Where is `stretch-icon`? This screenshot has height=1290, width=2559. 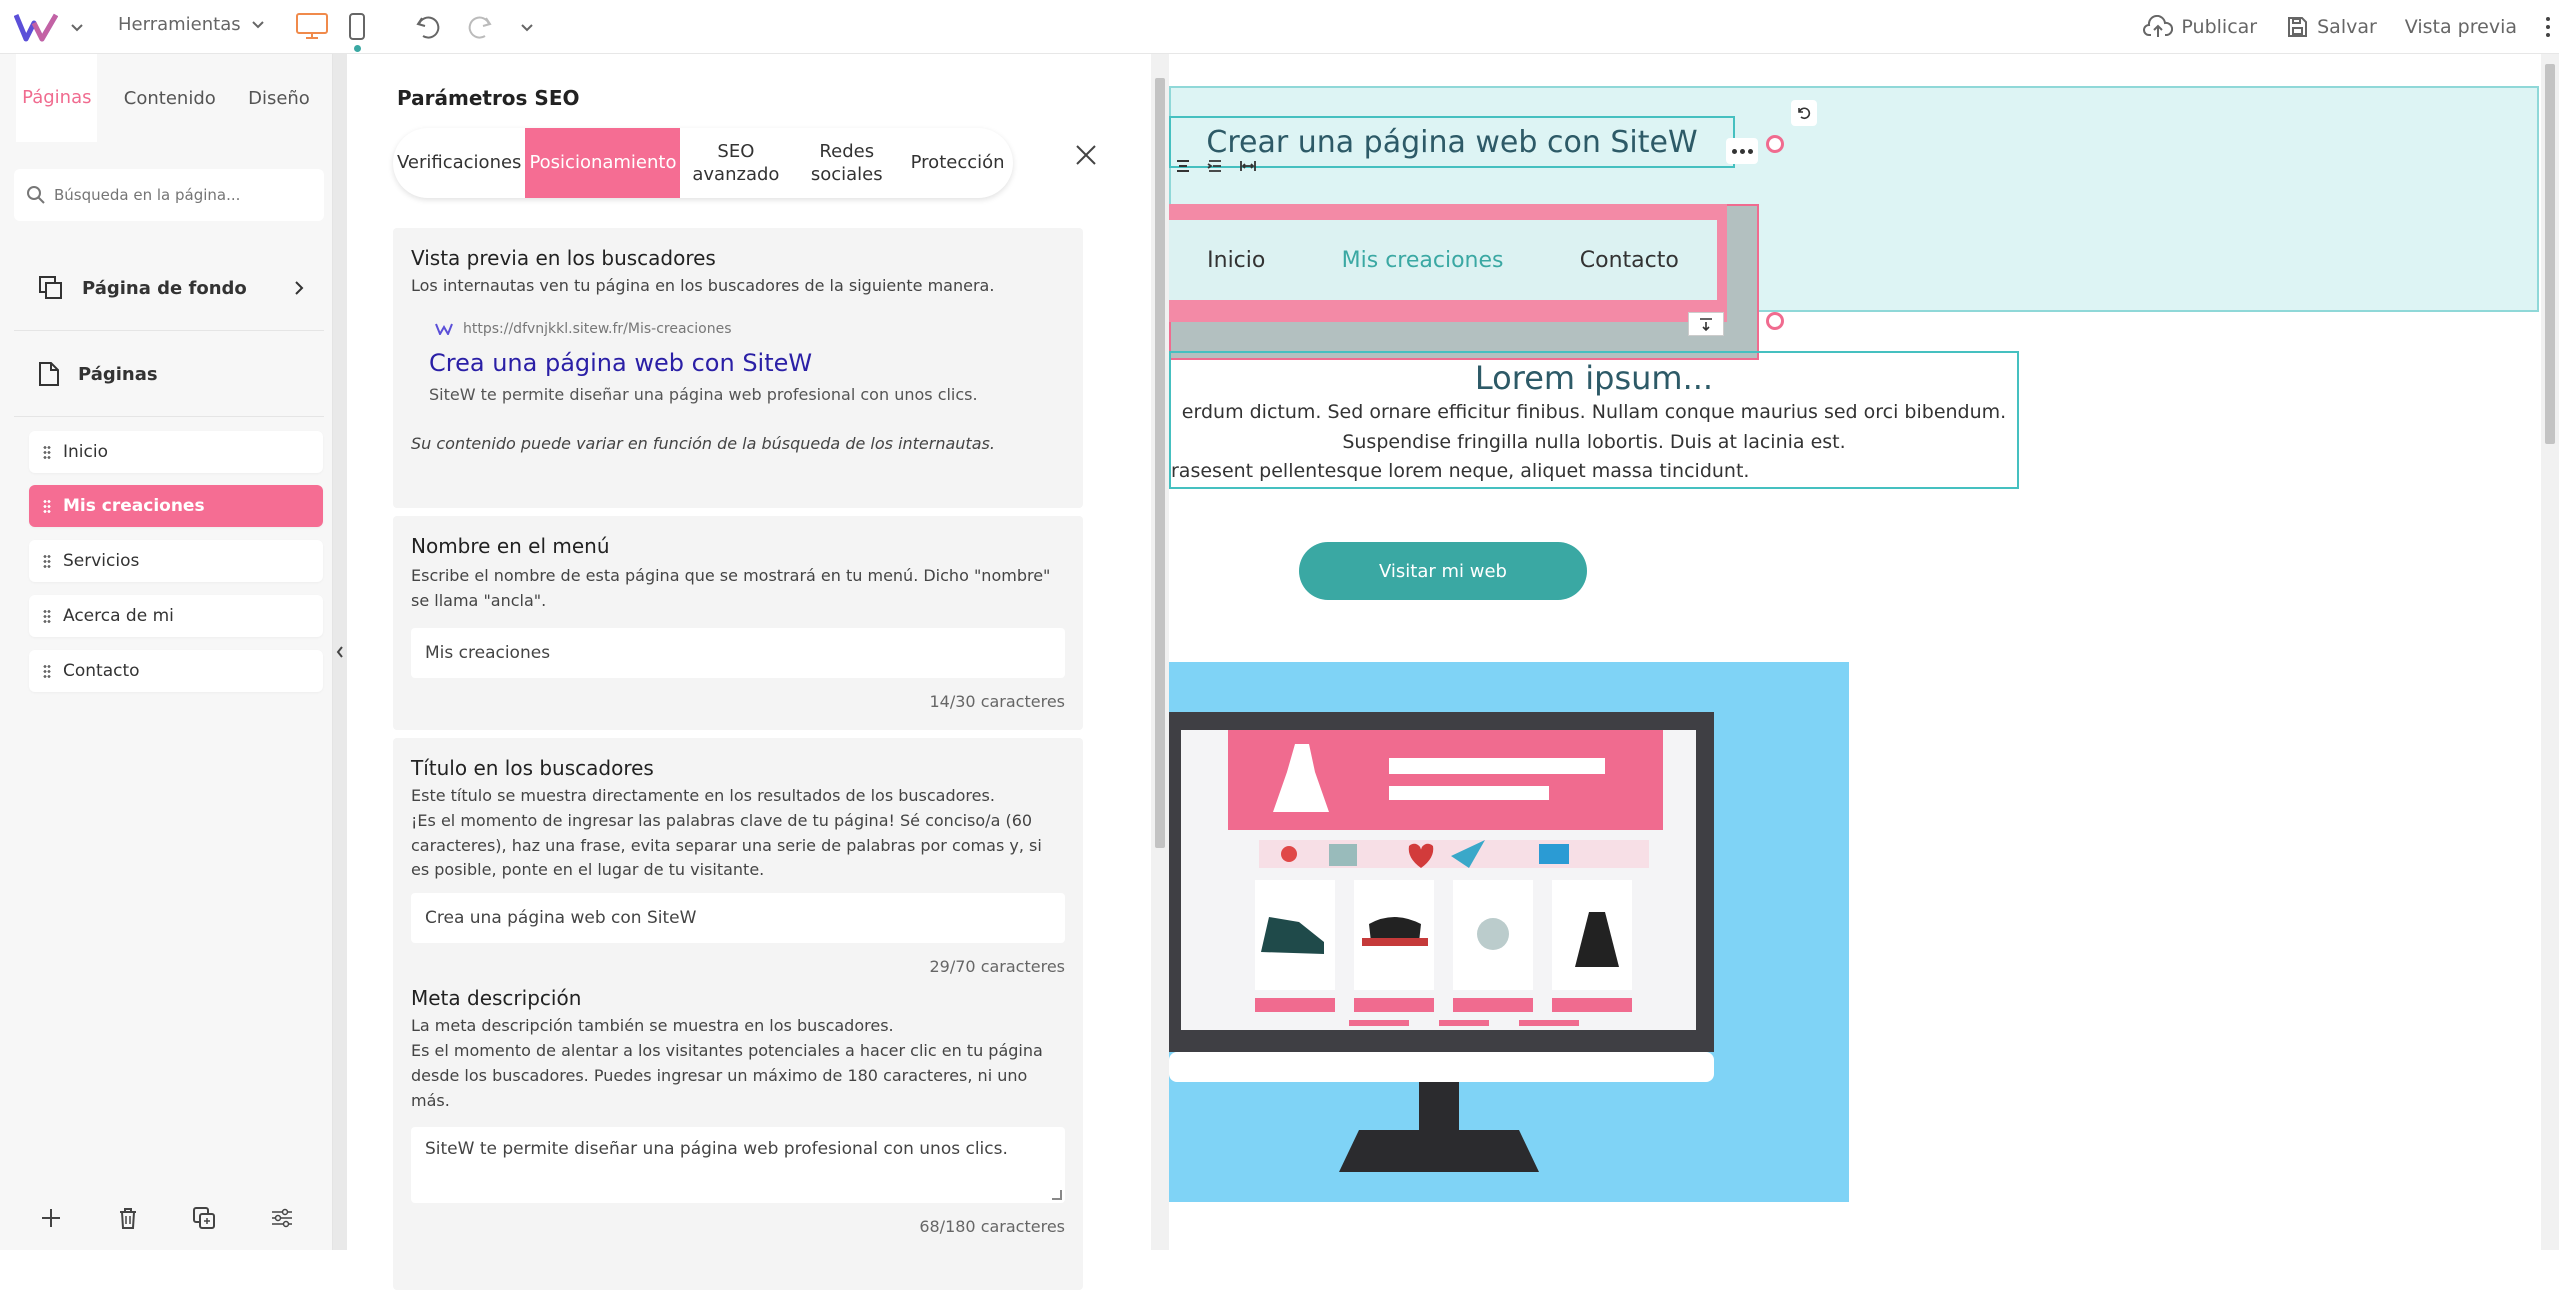 stretch-icon is located at coordinates (1248, 167).